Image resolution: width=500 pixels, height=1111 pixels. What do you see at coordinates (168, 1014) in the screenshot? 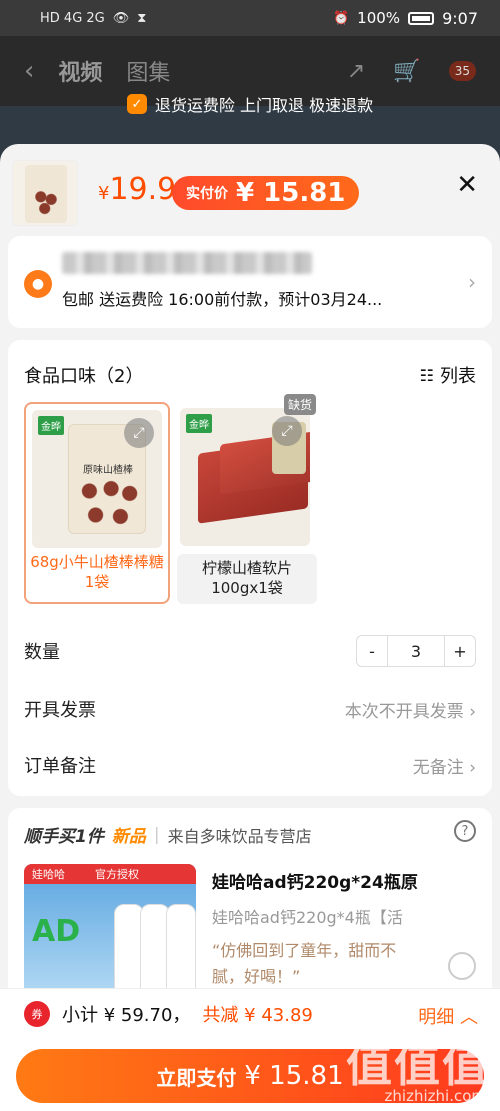
I see `subtotal: 券 小计 ¥ 59.70， 共减 ¥ 43.89` at bounding box center [168, 1014].